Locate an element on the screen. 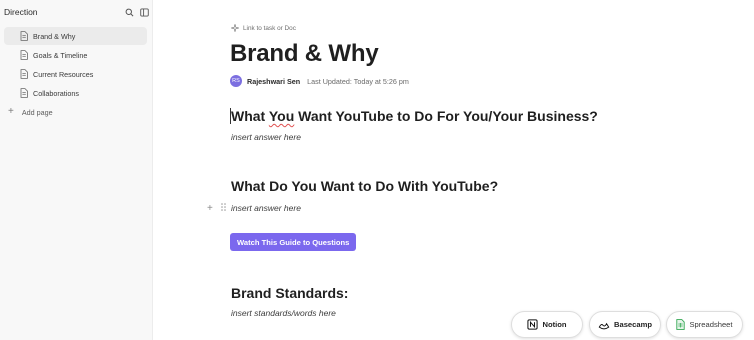  last-updated: Last Updated: Today at 5:26 pm is located at coordinates (358, 81).